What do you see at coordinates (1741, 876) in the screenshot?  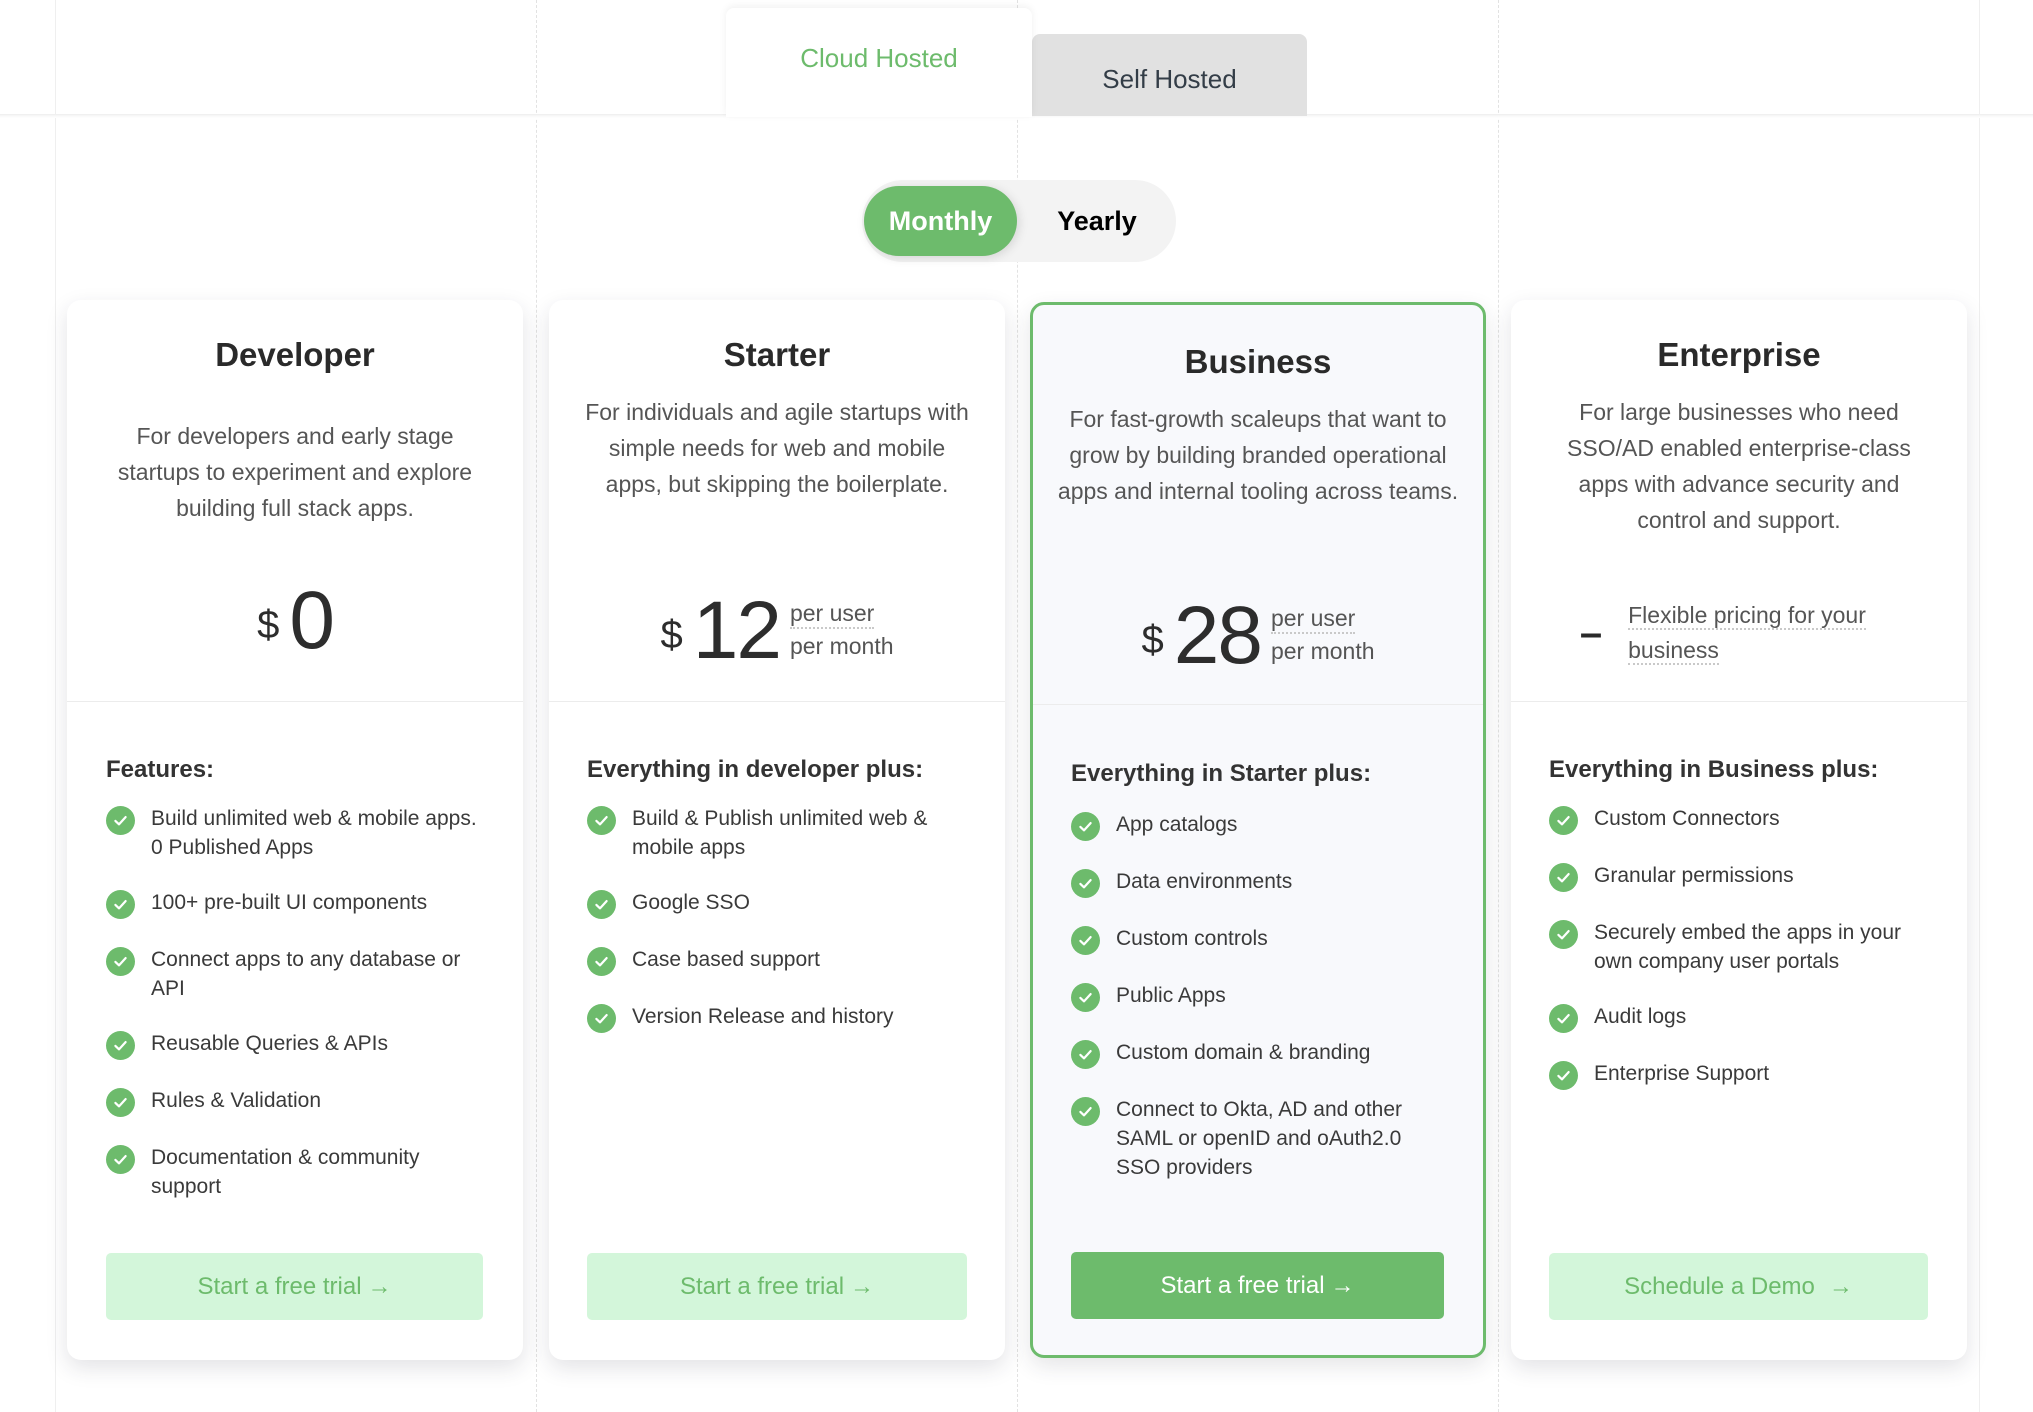 I see `feature-item: Granular permissions` at bounding box center [1741, 876].